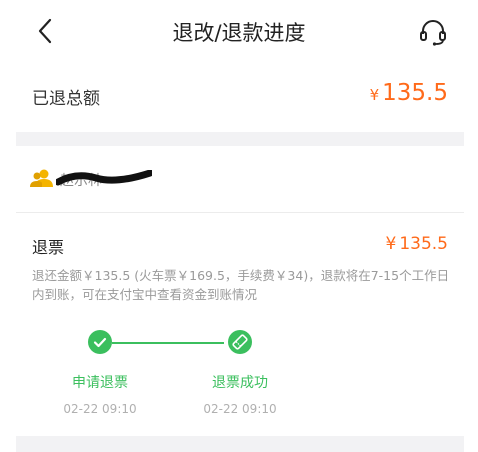 This screenshot has width=478, height=452. What do you see at coordinates (240, 179) in the screenshot?
I see `passenger-row: 赵示林` at bounding box center [240, 179].